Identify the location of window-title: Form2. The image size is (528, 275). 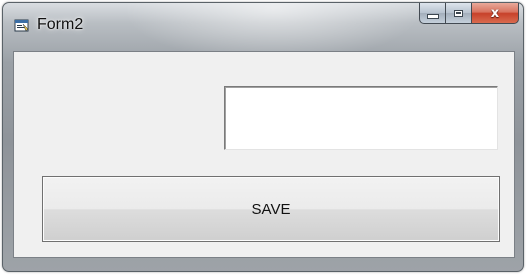
(60, 24).